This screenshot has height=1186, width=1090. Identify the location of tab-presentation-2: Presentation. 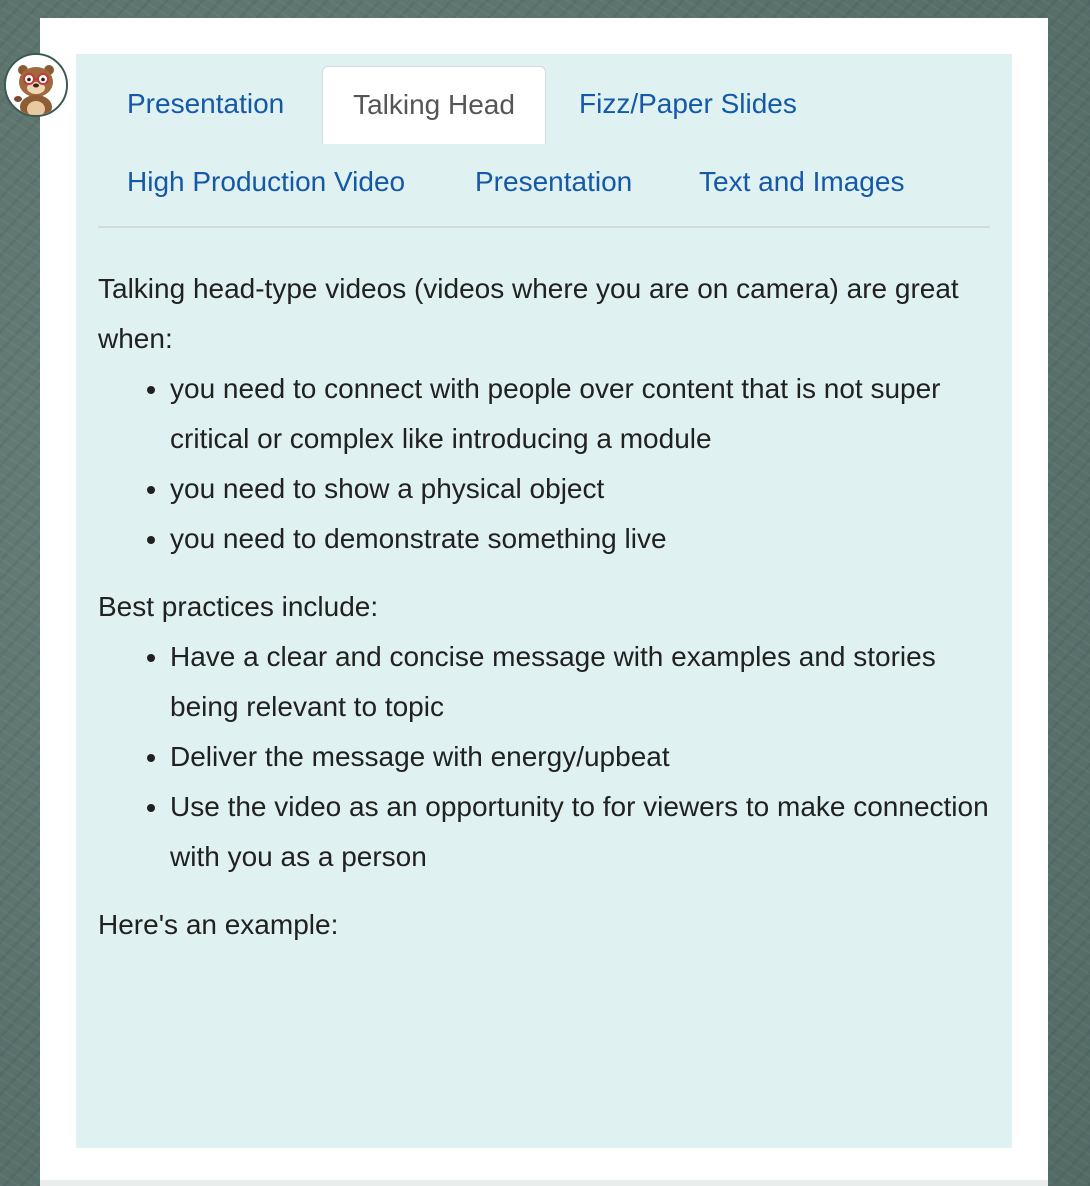
(553, 183).